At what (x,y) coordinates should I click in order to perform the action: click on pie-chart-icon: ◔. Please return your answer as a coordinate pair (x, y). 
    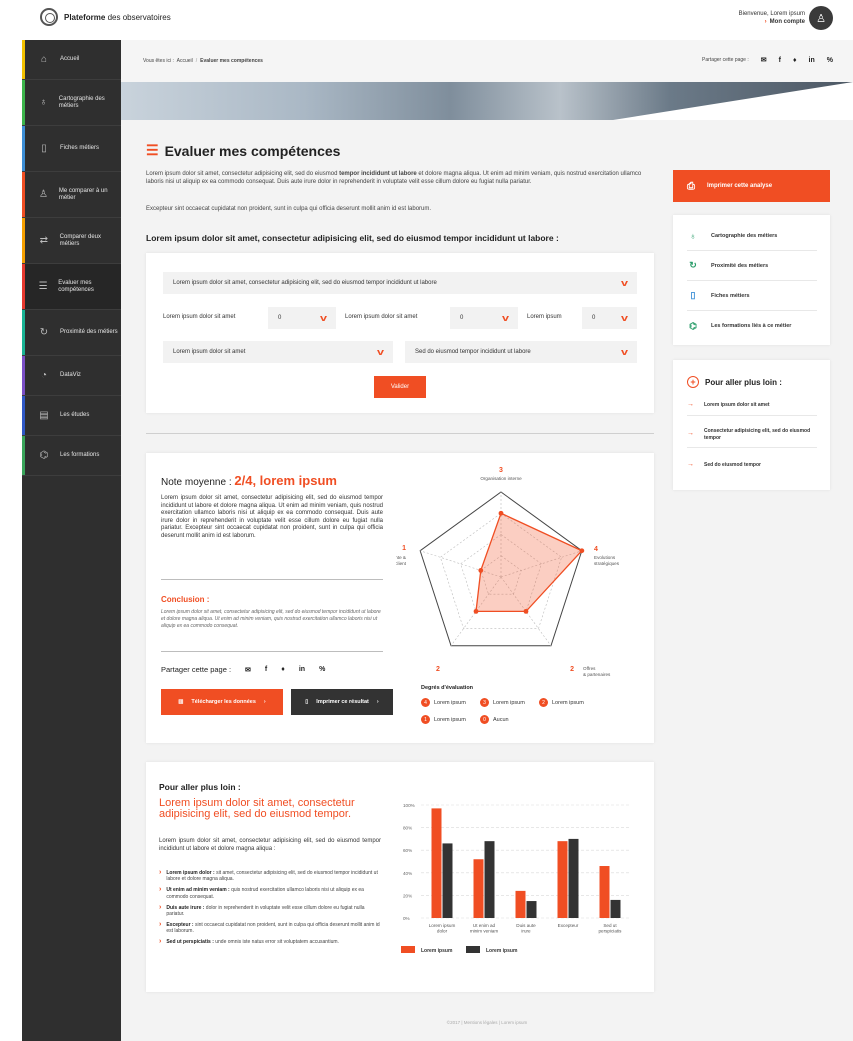
    Looking at the image, I should click on (44, 375).